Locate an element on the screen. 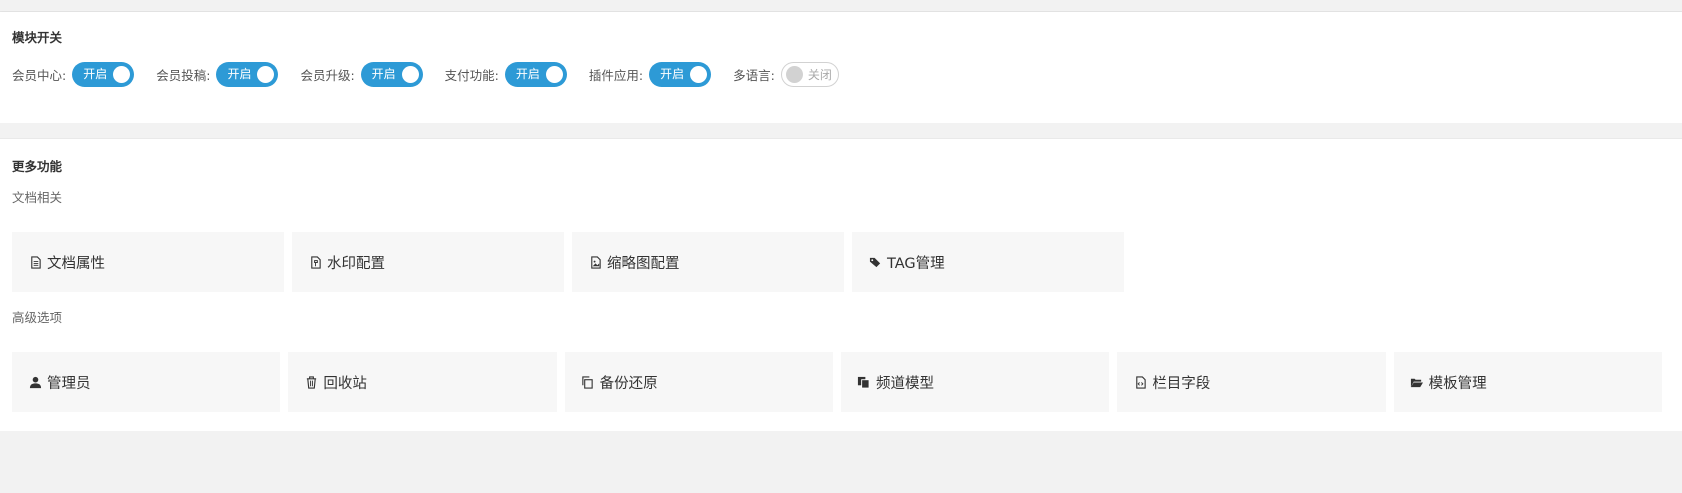 This screenshot has width=1682, height=493. switch-label: 多语言: is located at coordinates (754, 75).